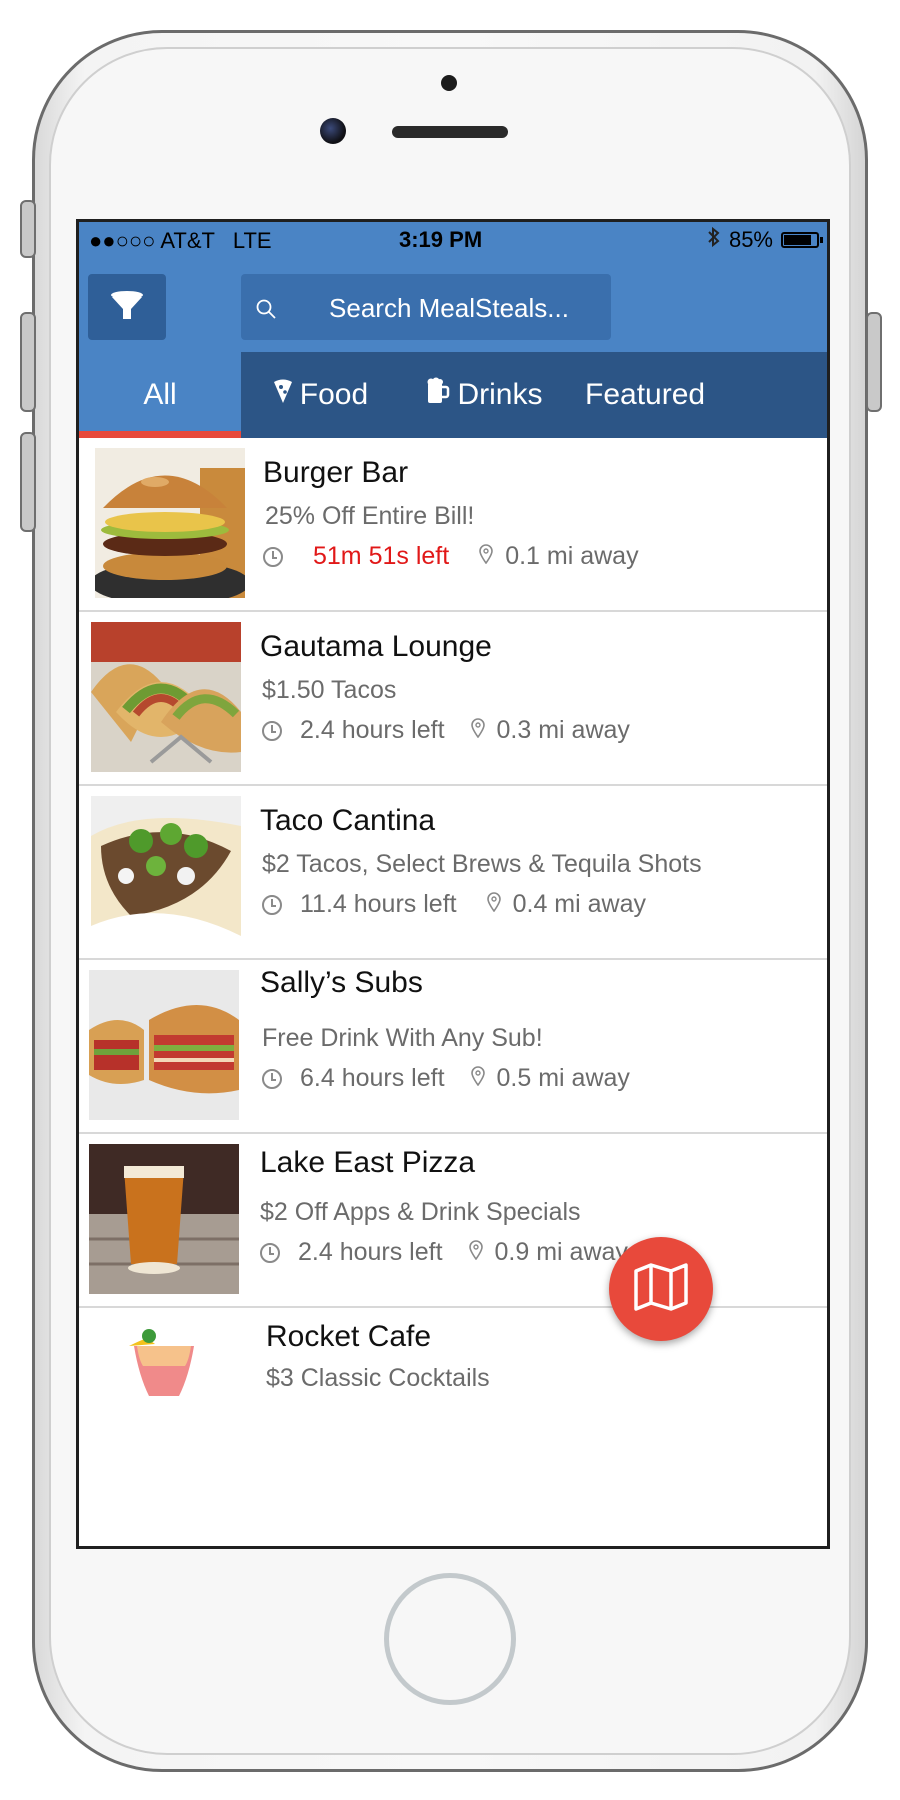  What do you see at coordinates (164, 1219) in the screenshot?
I see `drink-image-beer` at bounding box center [164, 1219].